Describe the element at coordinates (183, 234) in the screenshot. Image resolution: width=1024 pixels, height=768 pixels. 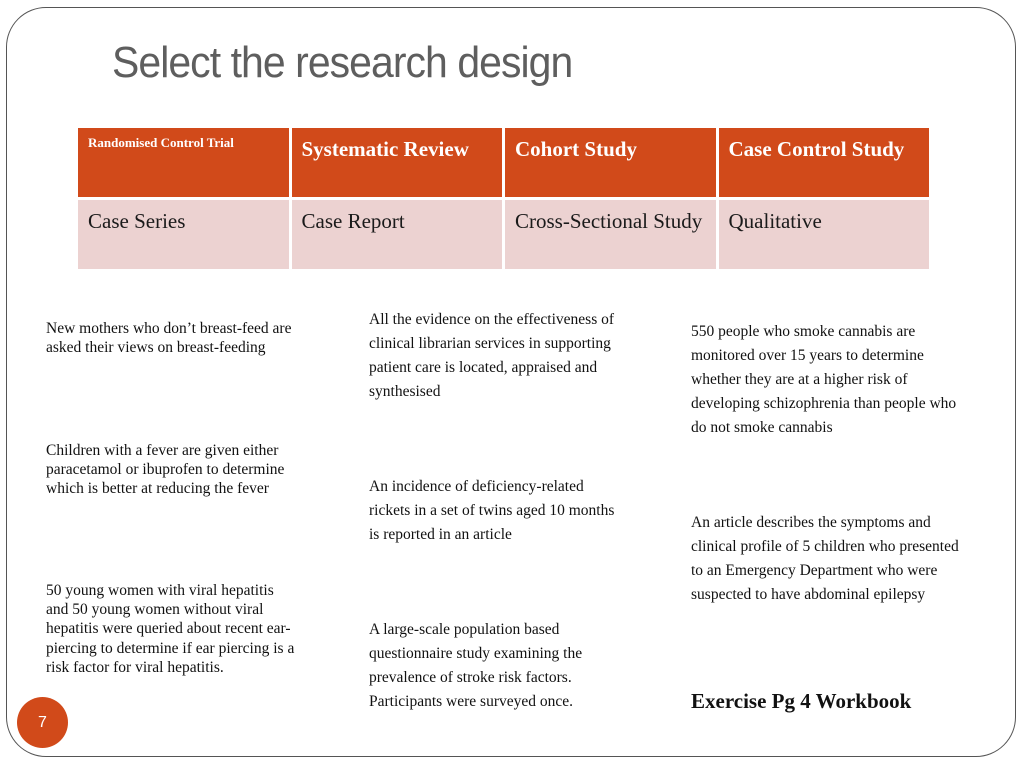
I see `design-option-case-series: Case Series` at that location.